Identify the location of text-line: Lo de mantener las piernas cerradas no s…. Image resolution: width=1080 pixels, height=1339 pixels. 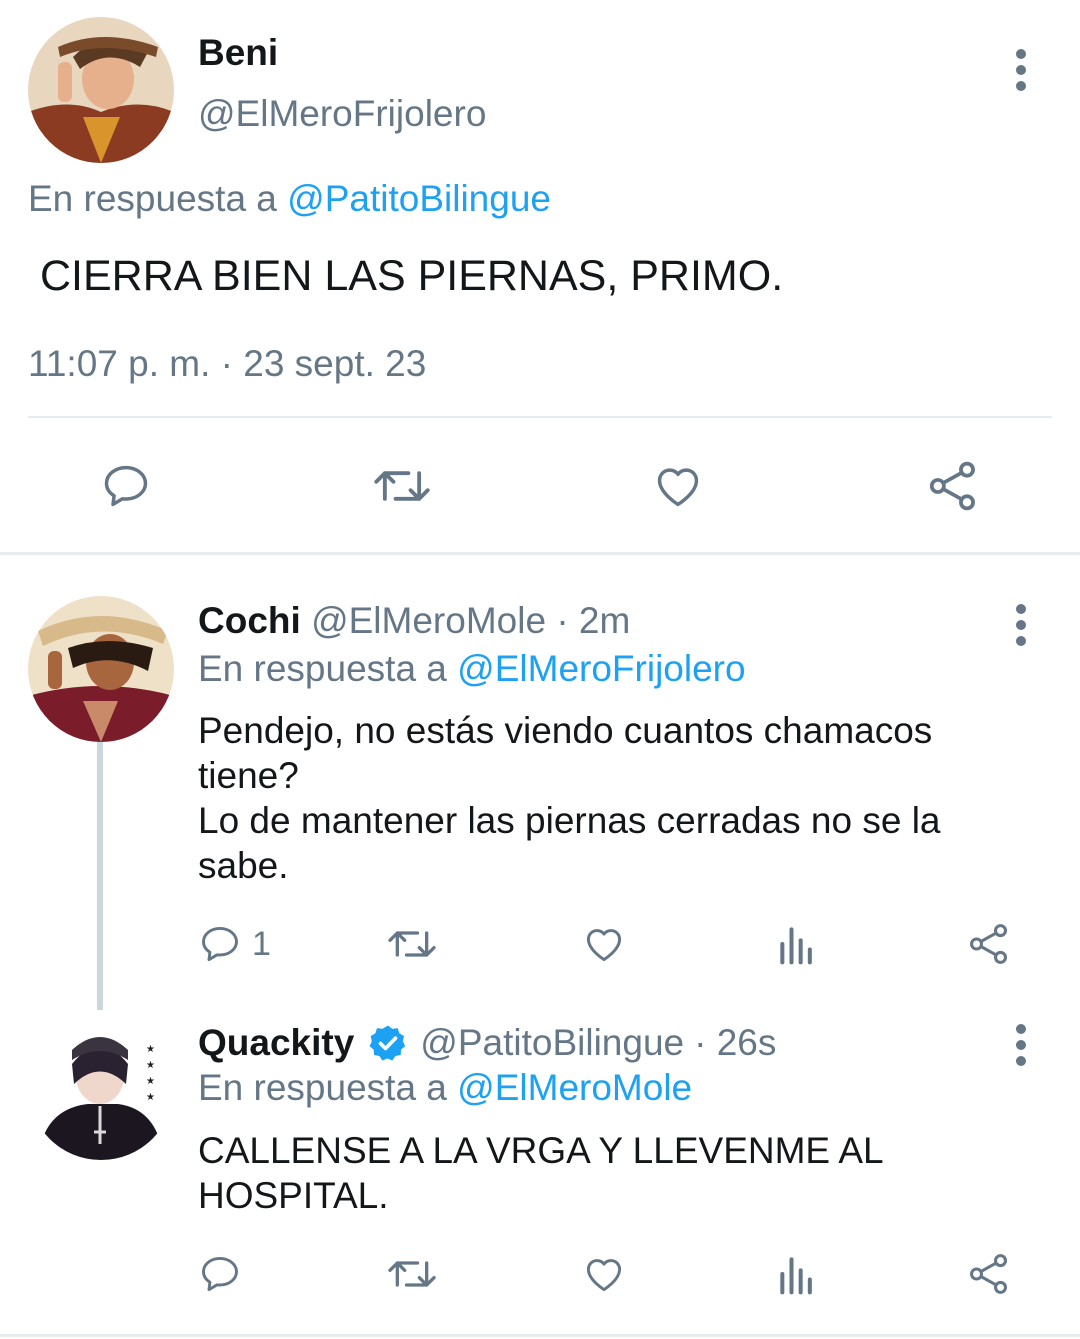
(569, 820).